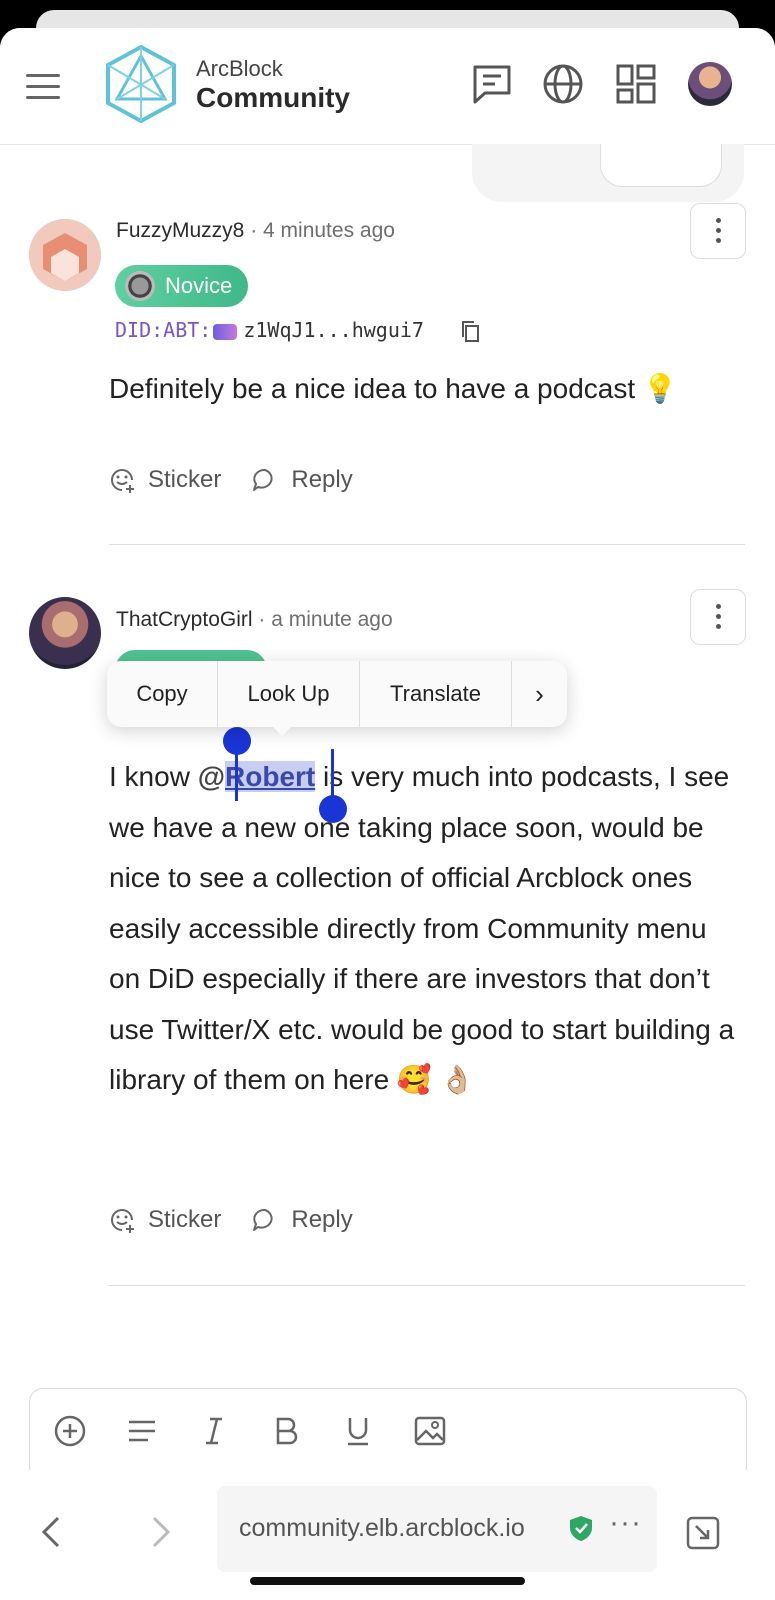 Image resolution: width=775 pixels, height=1600 pixels. I want to click on forward-icon, so click(160, 1532).